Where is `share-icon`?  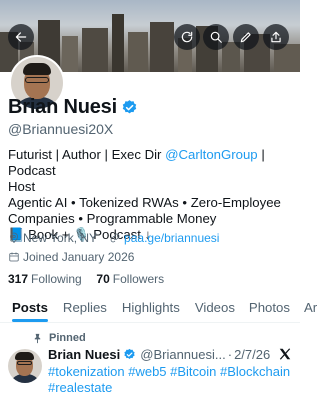 share-icon is located at coordinates (276, 37).